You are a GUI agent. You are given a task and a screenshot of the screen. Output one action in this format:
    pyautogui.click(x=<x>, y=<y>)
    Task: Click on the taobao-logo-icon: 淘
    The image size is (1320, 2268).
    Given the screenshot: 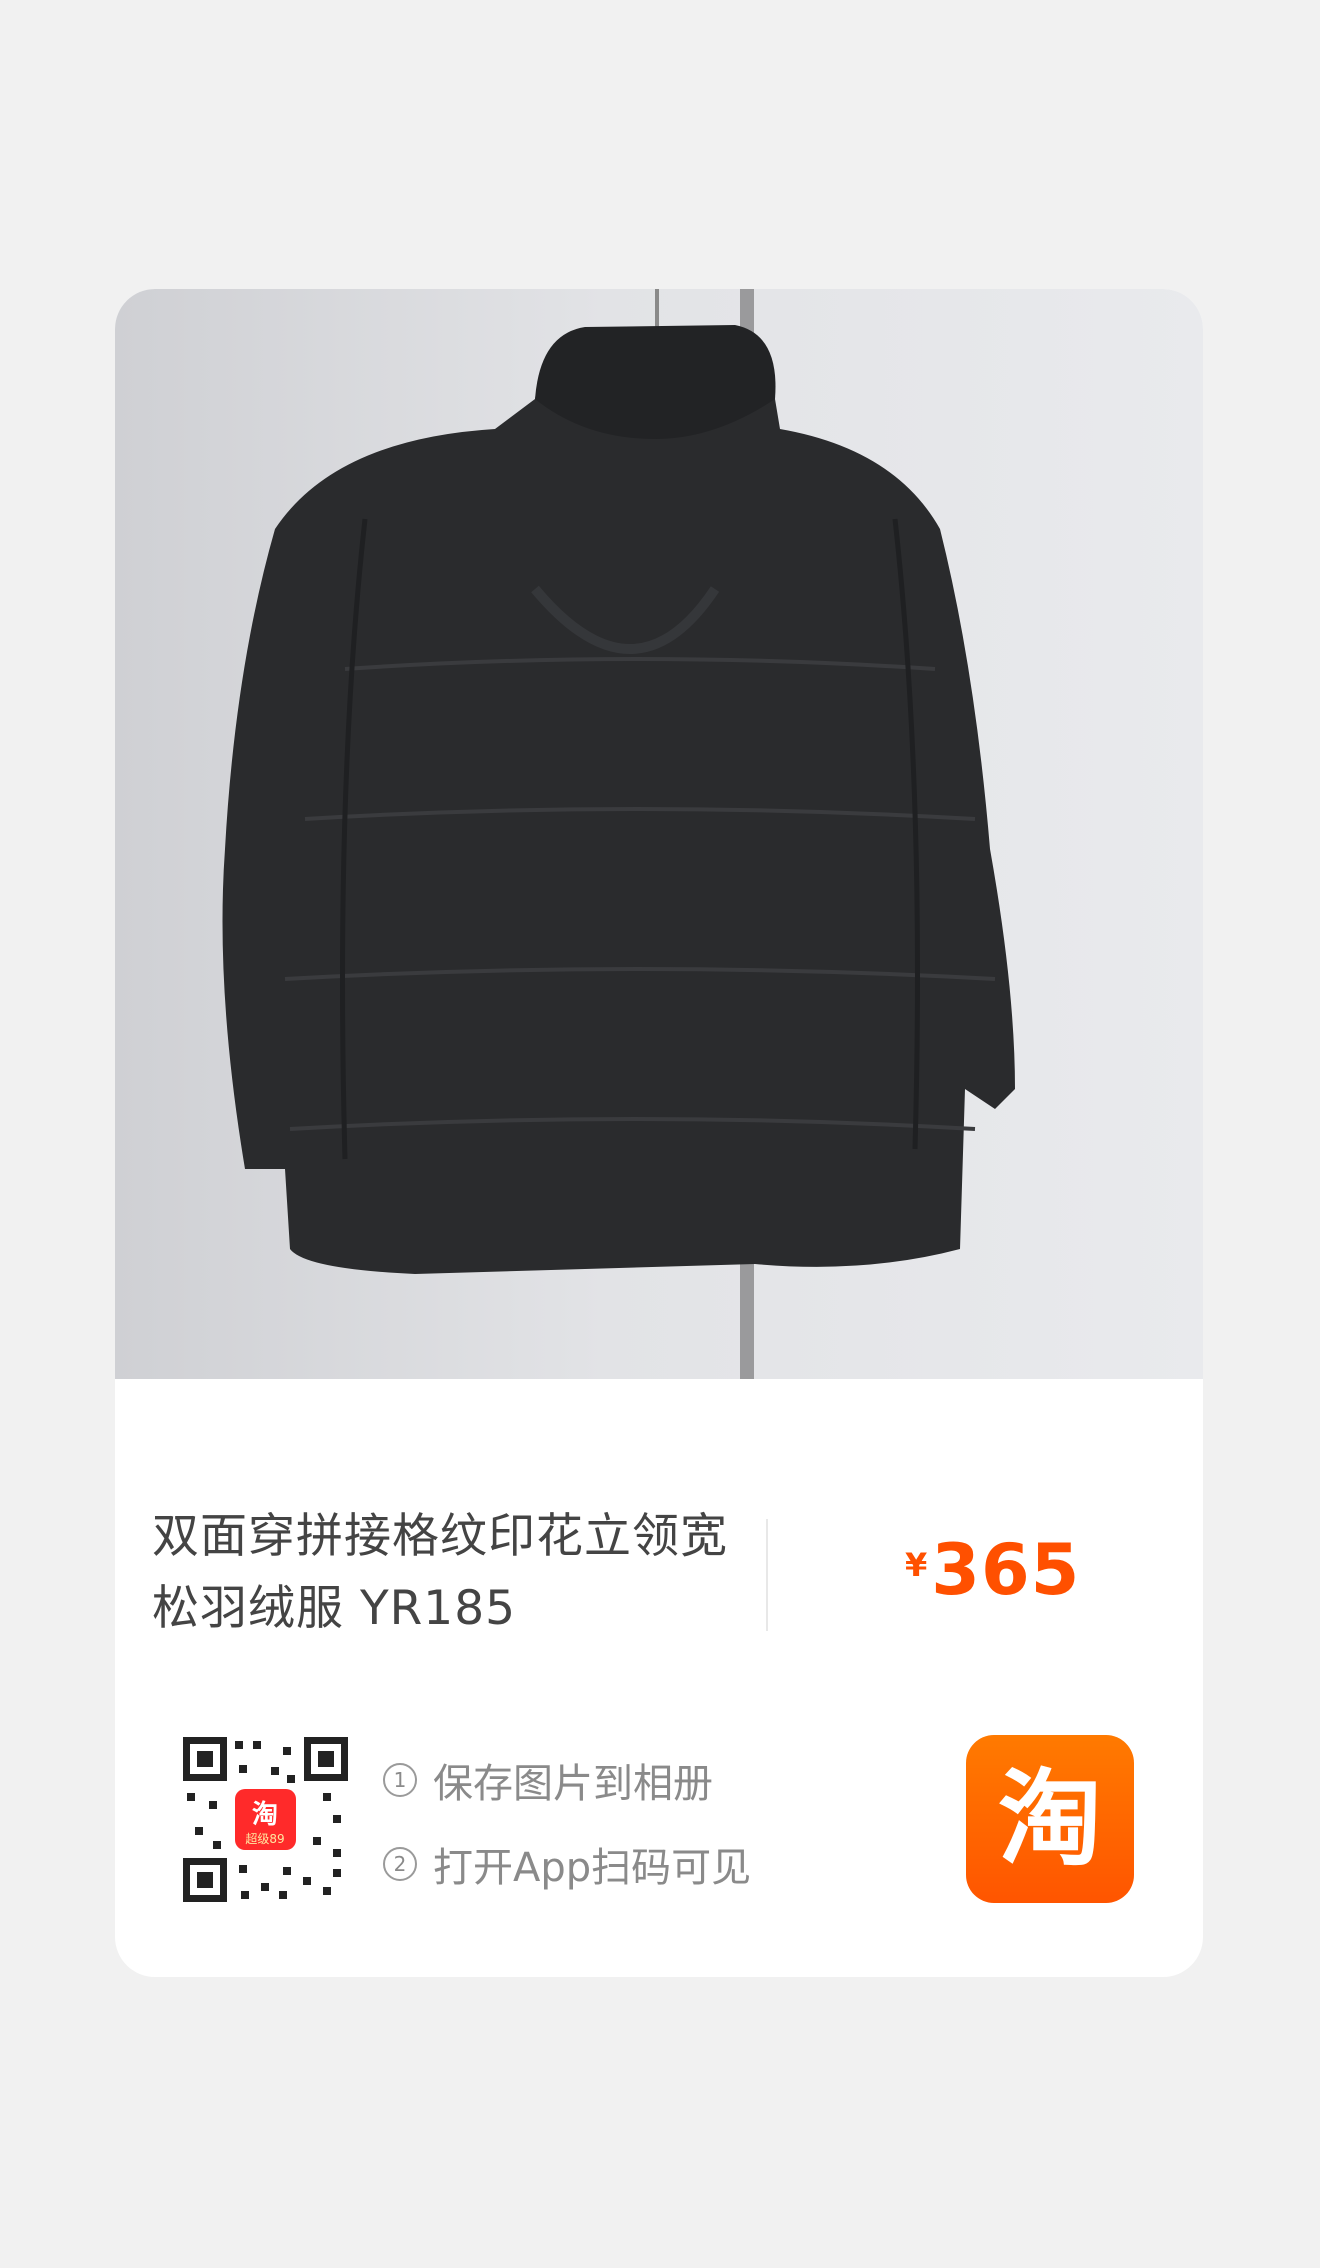 What is the action you would take?
    pyautogui.click(x=1050, y=1819)
    